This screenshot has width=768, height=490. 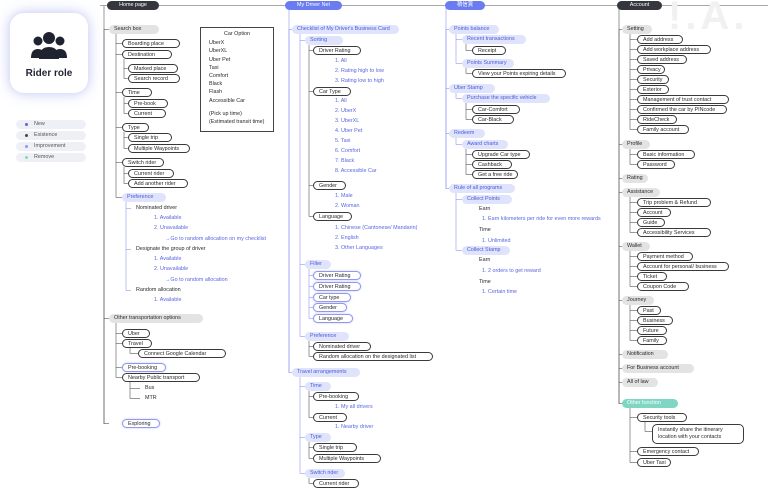 I want to click on other-function-section: Other function, so click(x=650, y=403).